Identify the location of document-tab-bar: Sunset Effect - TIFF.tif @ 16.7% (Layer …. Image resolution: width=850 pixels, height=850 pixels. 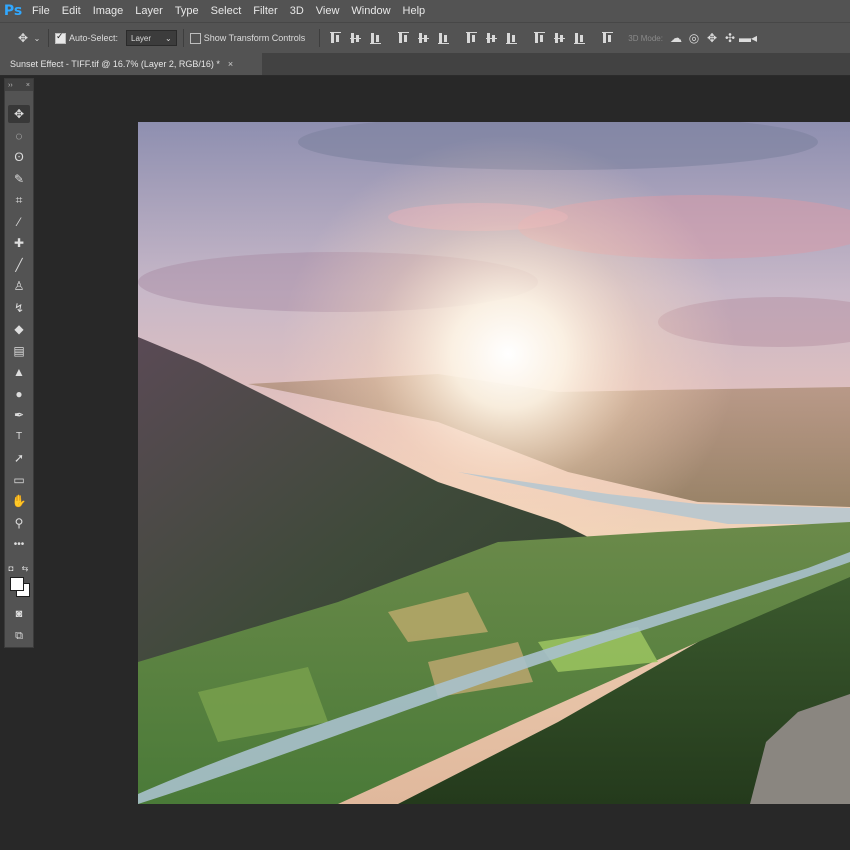
(425, 64).